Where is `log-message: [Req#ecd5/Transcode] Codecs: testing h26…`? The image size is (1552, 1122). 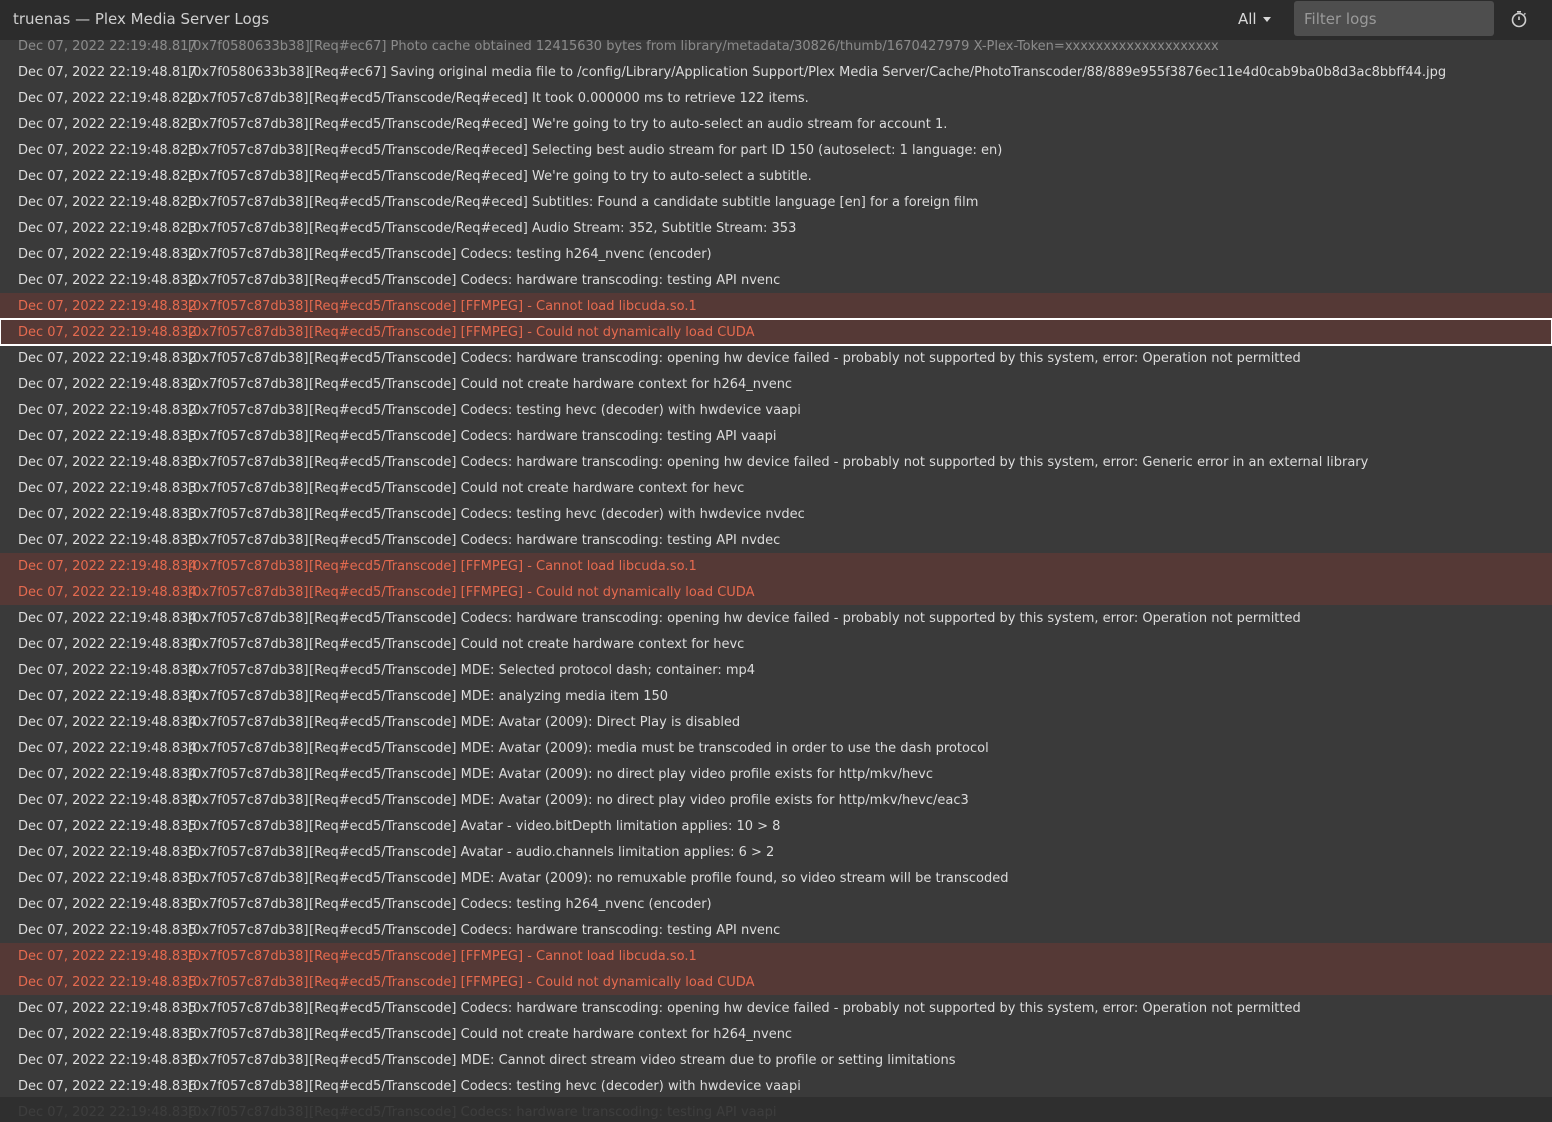
log-message: [Req#ecd5/Transcode] Codecs: testing h26… is located at coordinates (510, 904).